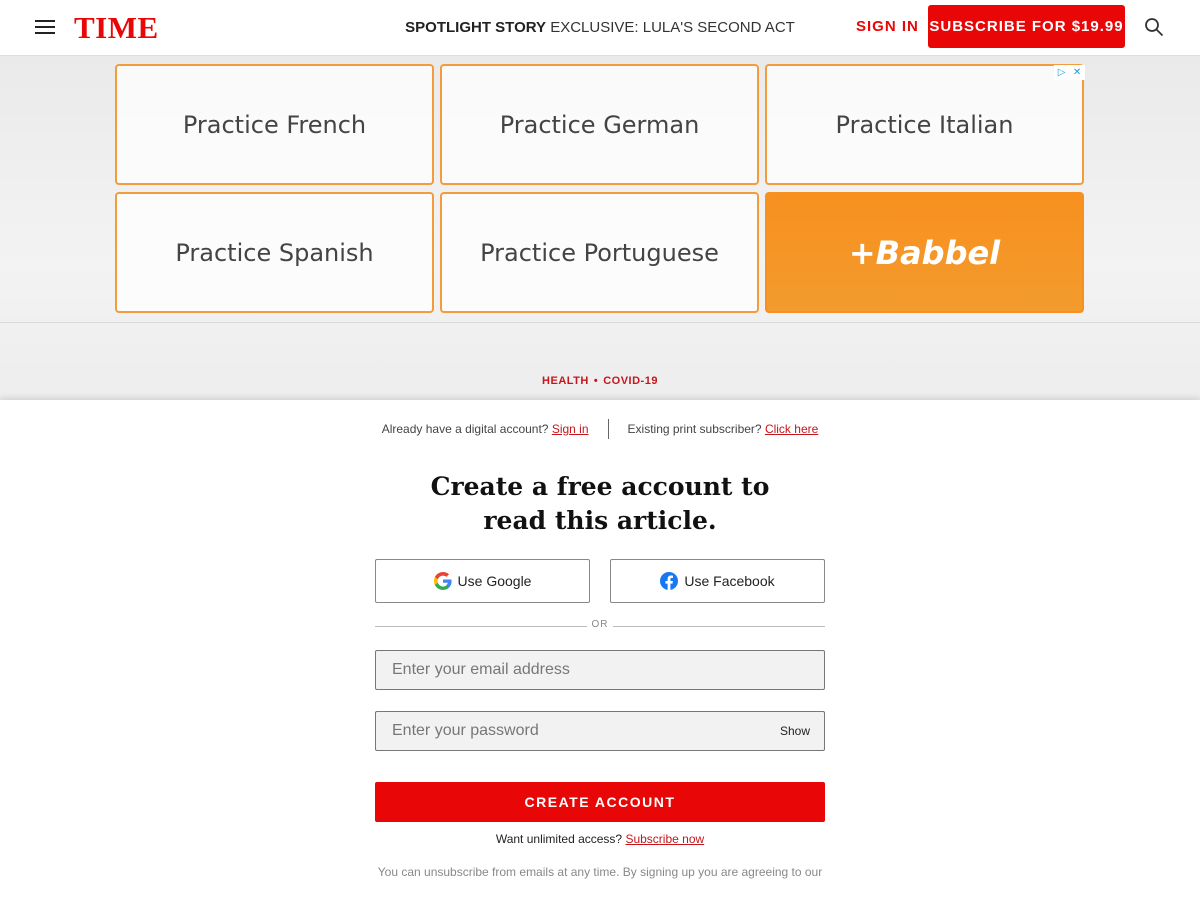 This screenshot has height=900, width=1200. I want to click on password-field-wrapper: Show, so click(600, 731).